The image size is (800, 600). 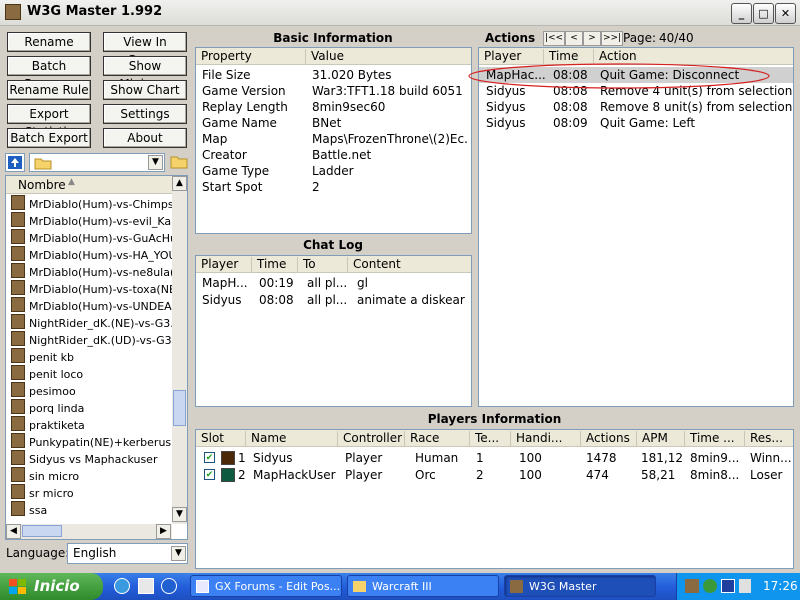 I want to click on batch-rename-button: Batch Rename, so click(x=49, y=73).